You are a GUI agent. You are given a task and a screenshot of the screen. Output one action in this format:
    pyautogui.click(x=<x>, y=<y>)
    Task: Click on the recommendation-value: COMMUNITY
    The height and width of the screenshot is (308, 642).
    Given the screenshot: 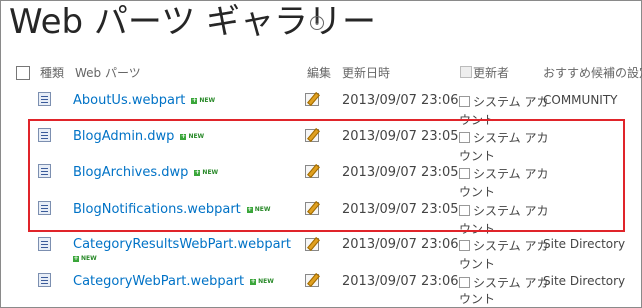 What is the action you would take?
    pyautogui.click(x=580, y=100)
    